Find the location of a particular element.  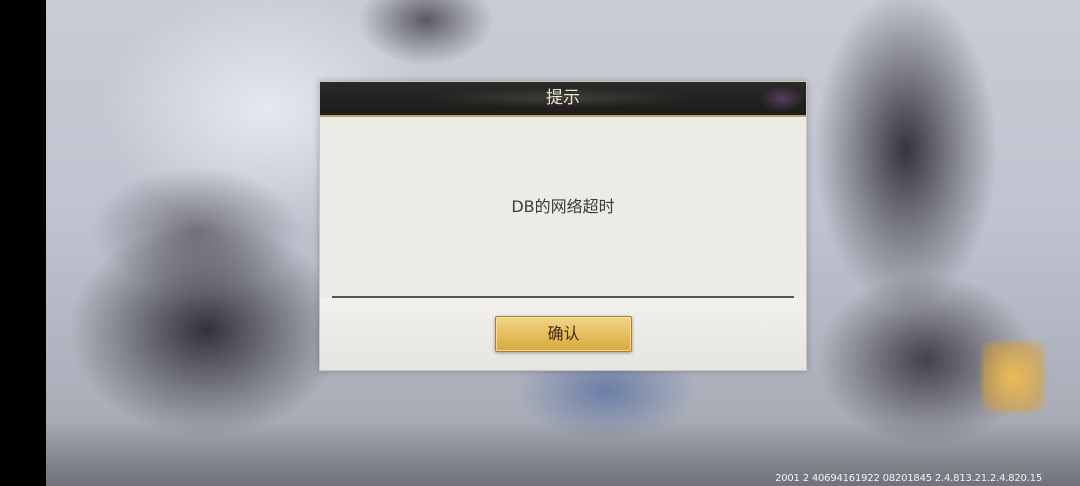

dialog-message: DB的网络超时 is located at coordinates (563, 206).